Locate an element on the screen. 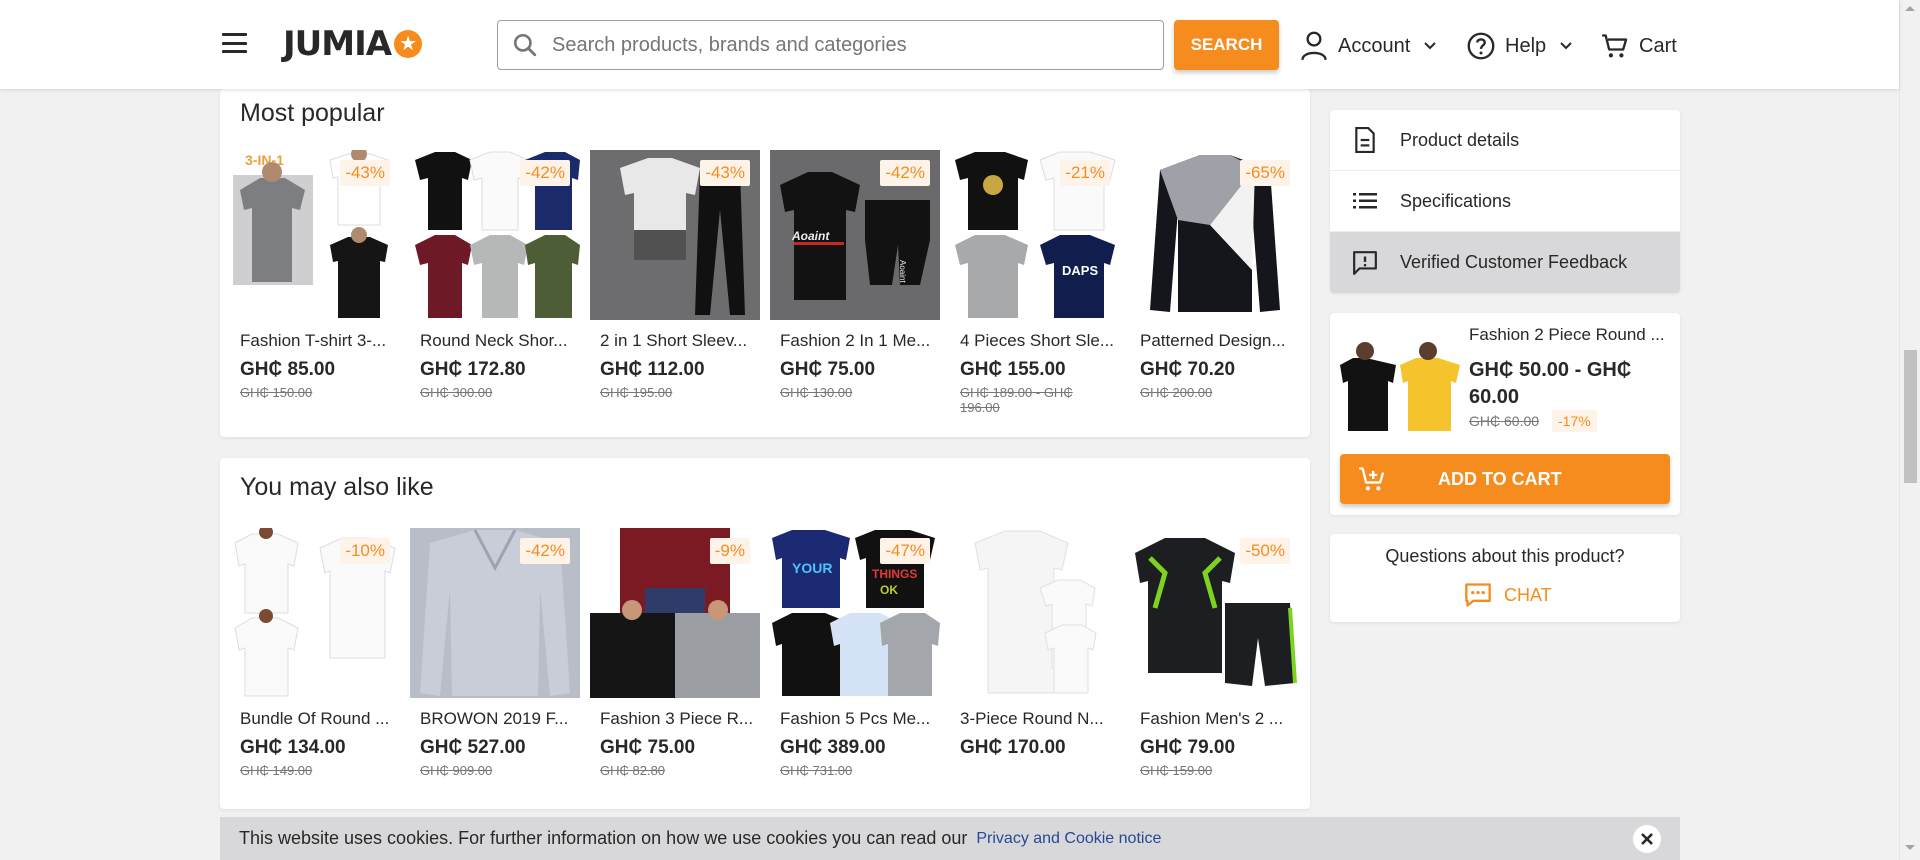 The height and width of the screenshot is (860, 1920). cart-label: Cart is located at coordinates (1658, 45).